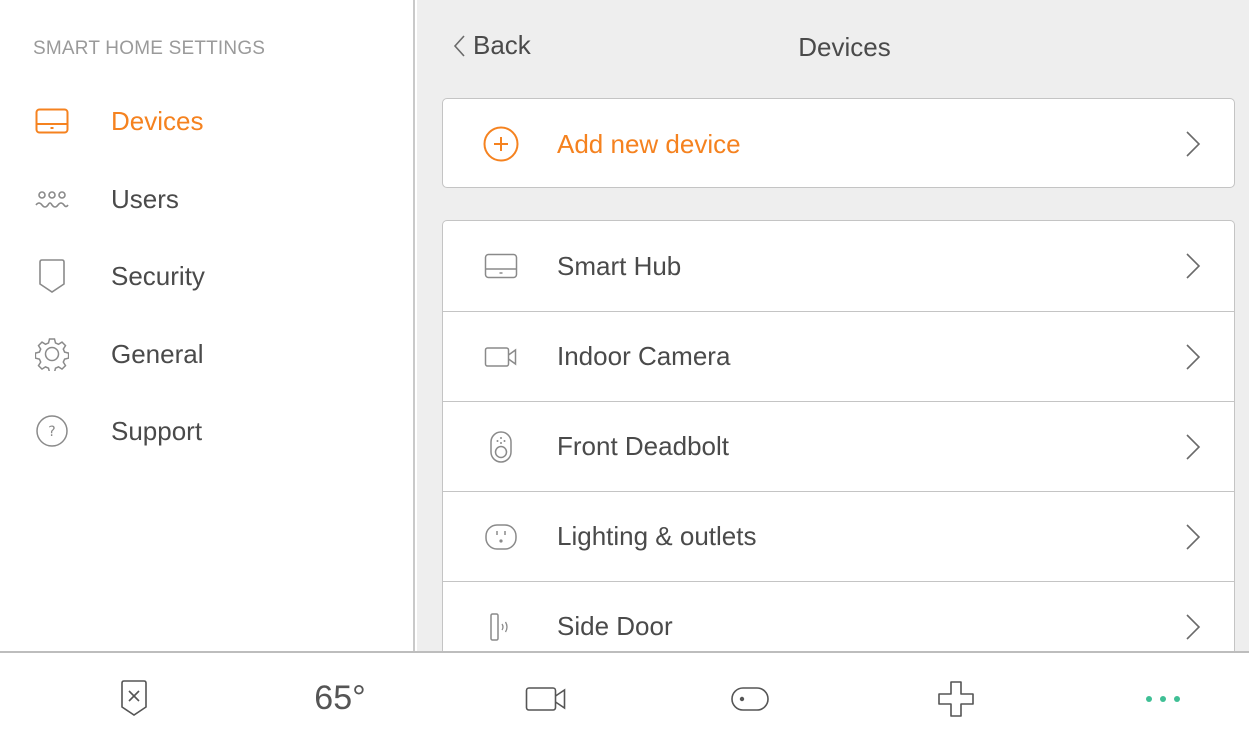  What do you see at coordinates (157, 430) in the screenshot?
I see `sidebar-item-label: Support` at bounding box center [157, 430].